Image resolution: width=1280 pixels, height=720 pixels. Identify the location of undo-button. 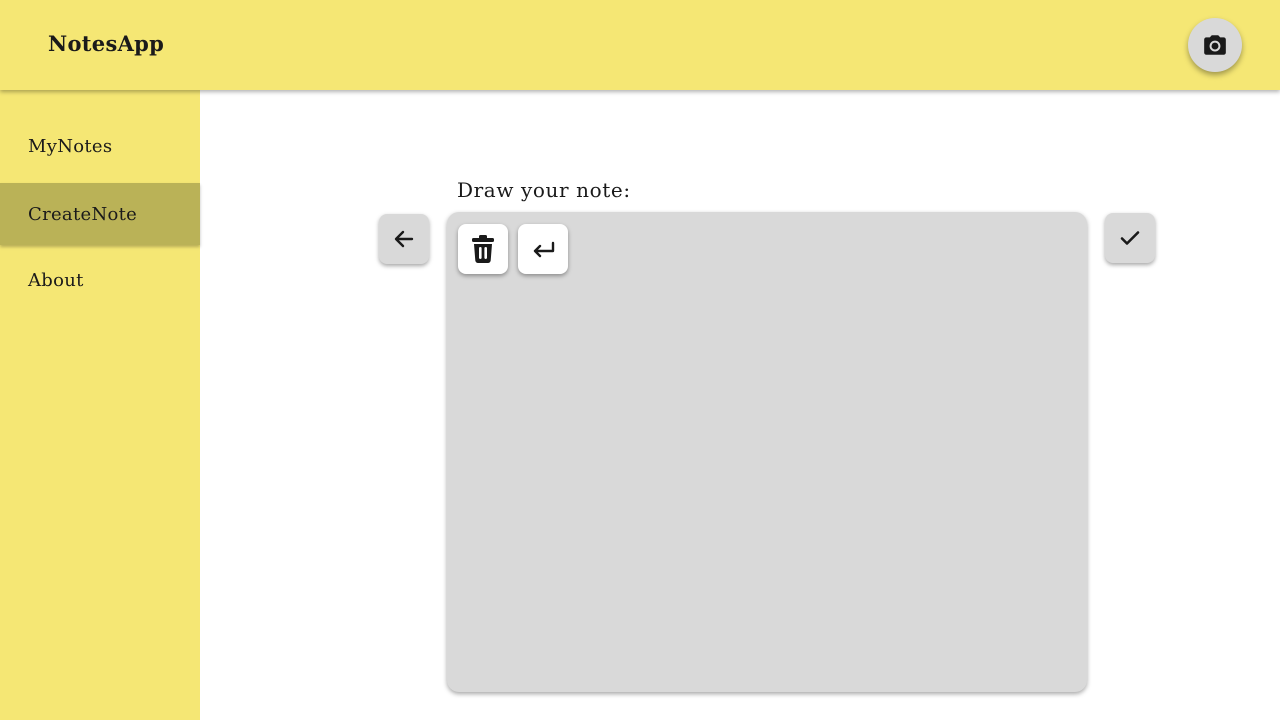
(543, 249).